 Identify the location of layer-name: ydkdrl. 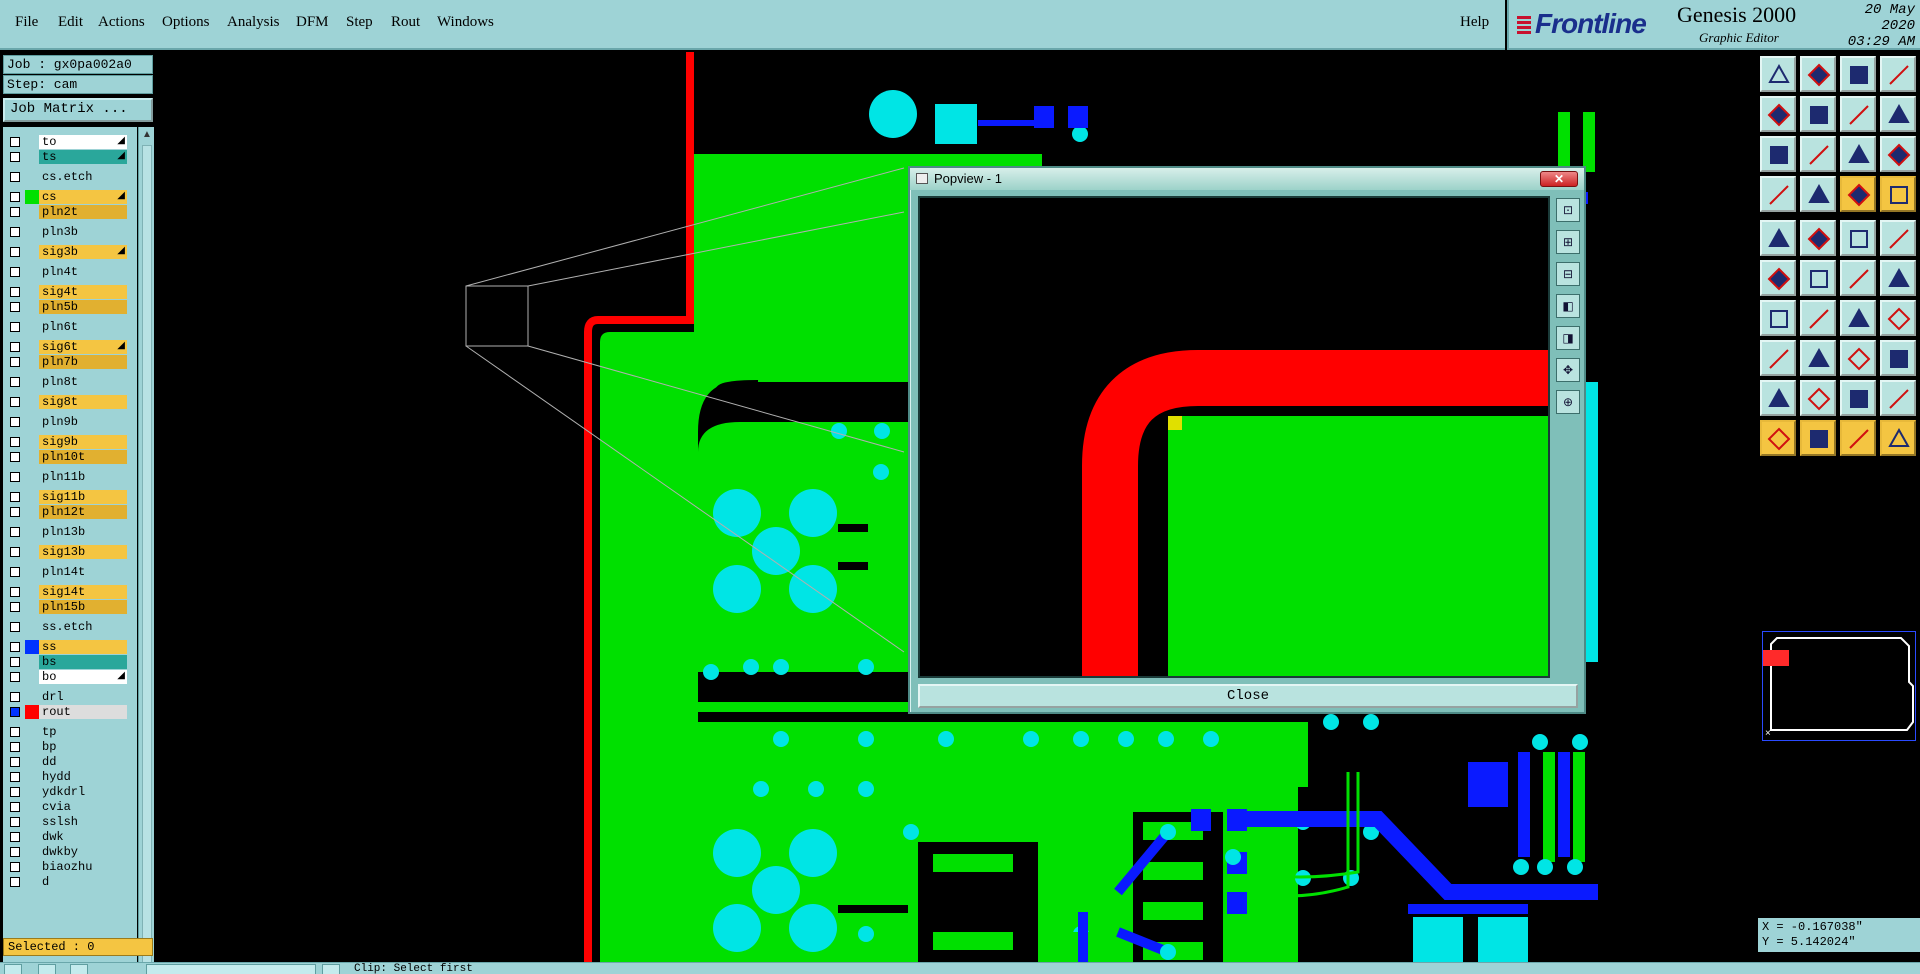
(83, 792).